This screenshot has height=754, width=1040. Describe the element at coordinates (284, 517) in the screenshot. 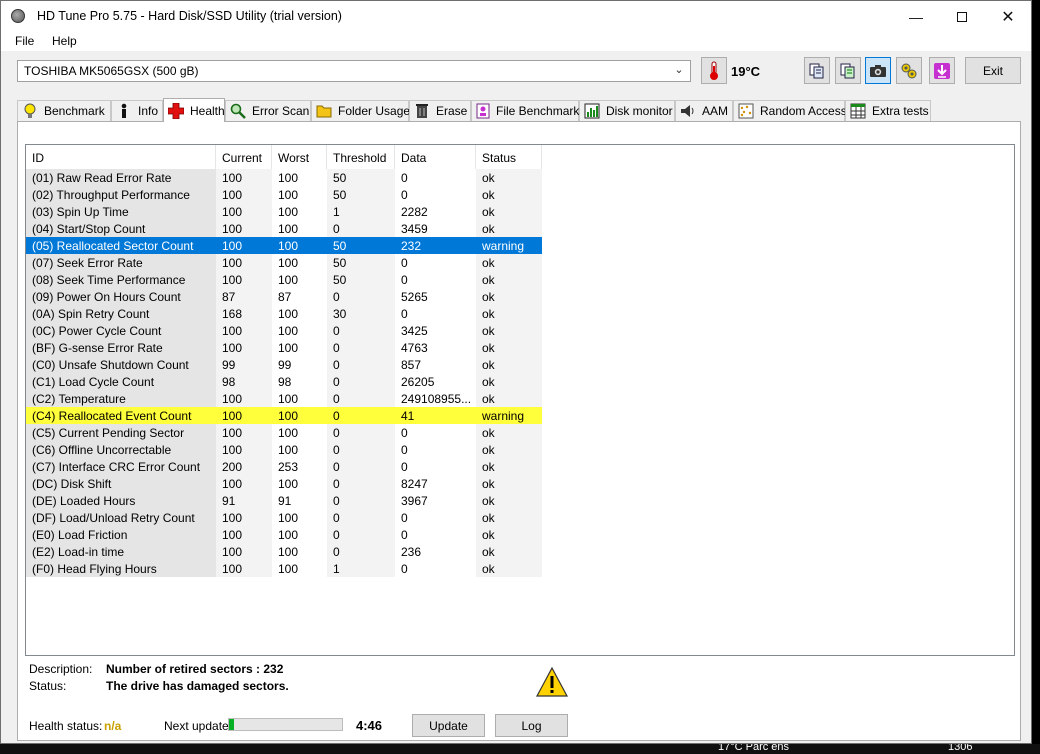

I see `table-row: (DF) Load/Unload Retry Count 100 100 0 0 ok` at that location.